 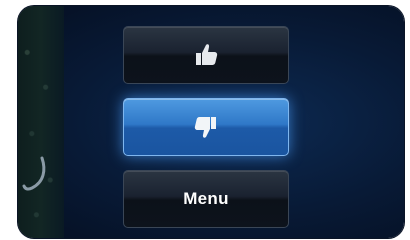 I want to click on thumbs-up-button, so click(x=206, y=55).